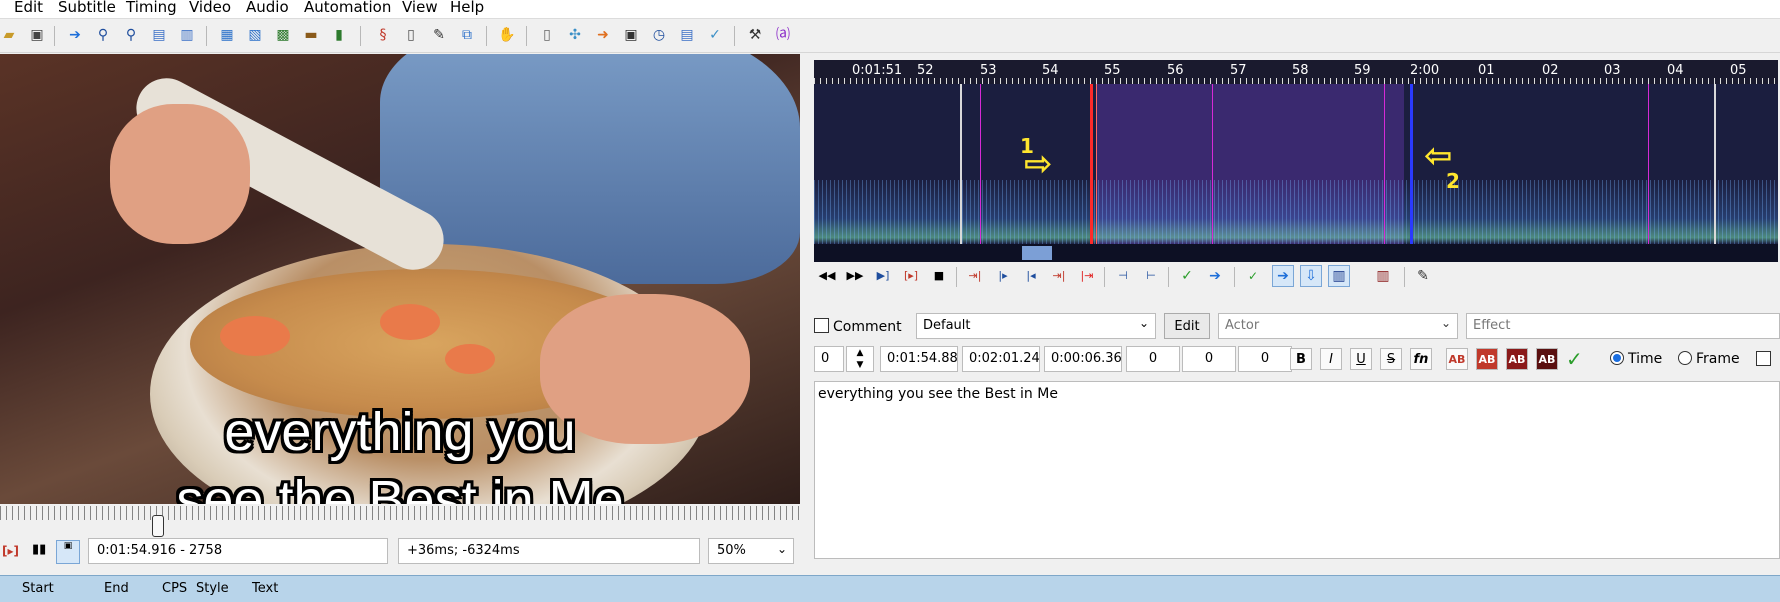  I want to click on italic-button: I, so click(1331, 359).